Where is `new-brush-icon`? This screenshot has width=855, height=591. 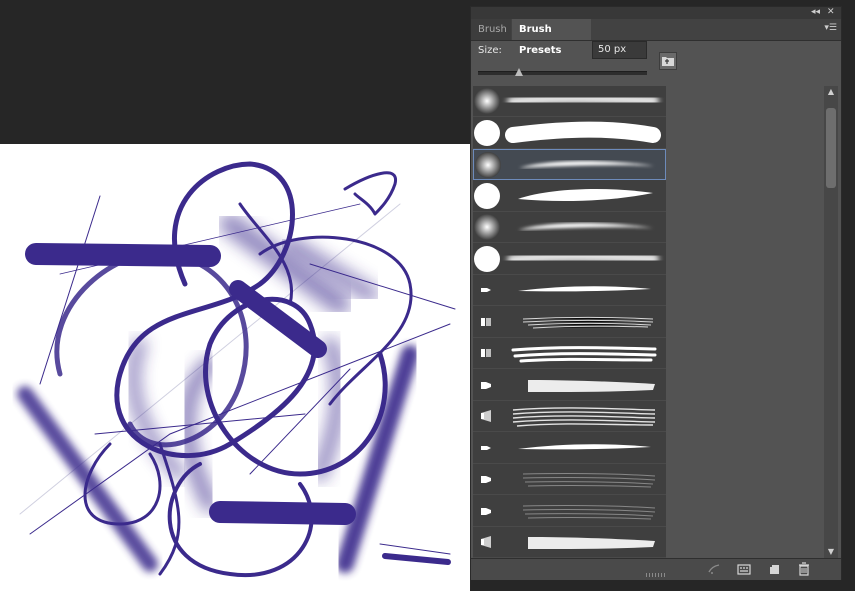 new-brush-icon is located at coordinates (774, 569).